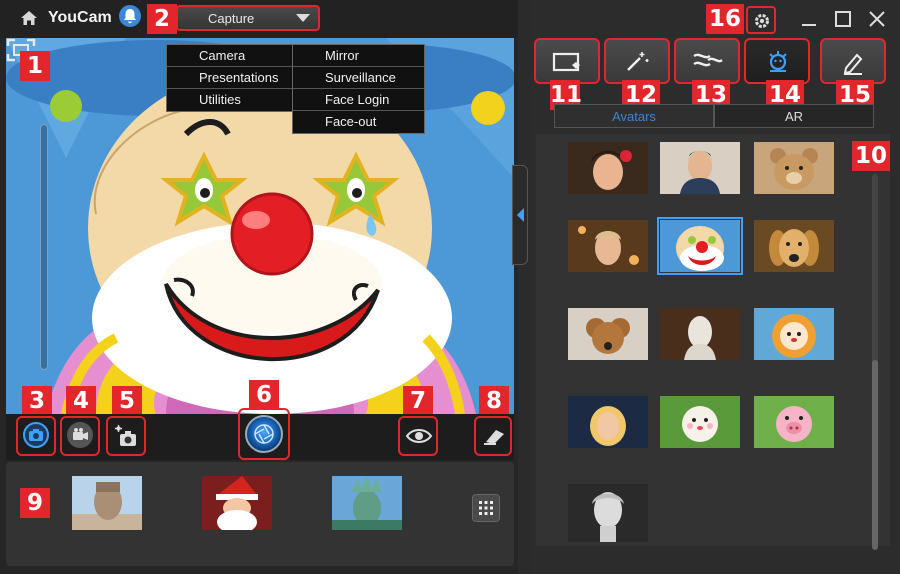 This screenshot has width=900, height=574. What do you see at coordinates (634, 116) in the screenshot?
I see `tab-avatars-list: Avatars` at bounding box center [634, 116].